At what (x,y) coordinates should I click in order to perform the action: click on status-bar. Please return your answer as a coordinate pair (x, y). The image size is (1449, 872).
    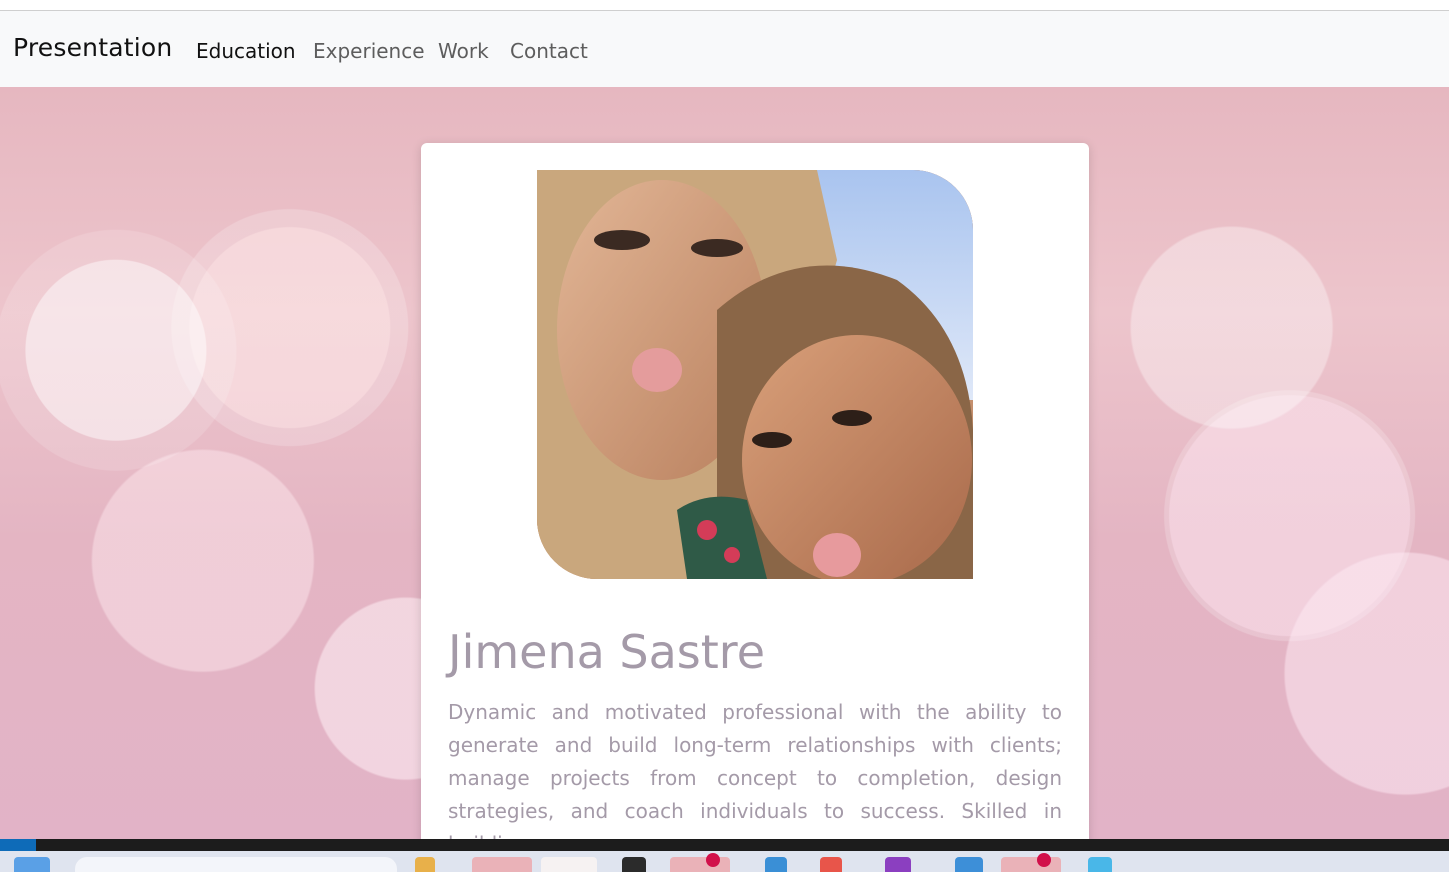
    Looking at the image, I should click on (724, 845).